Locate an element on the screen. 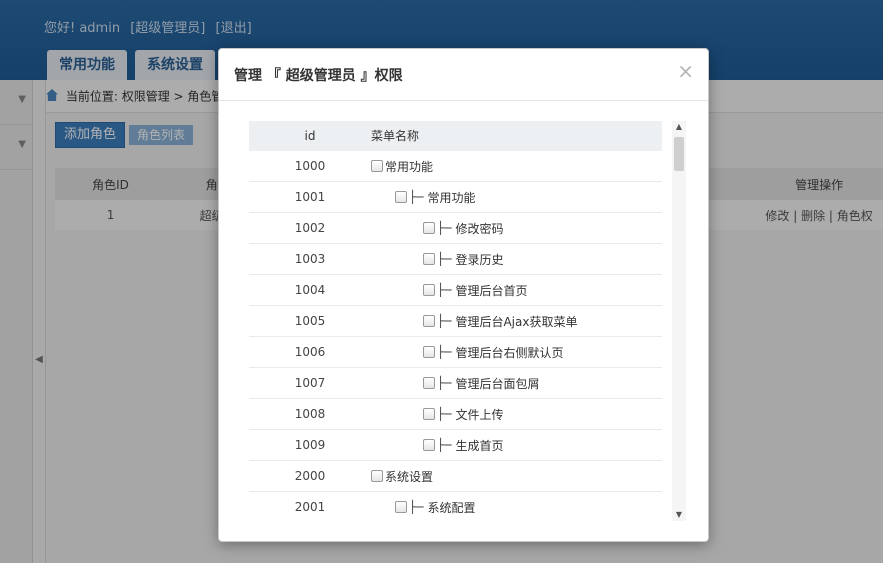 The width and height of the screenshot is (883, 563). menu-name-cell: ├─ 文件上传 is located at coordinates (437, 414).